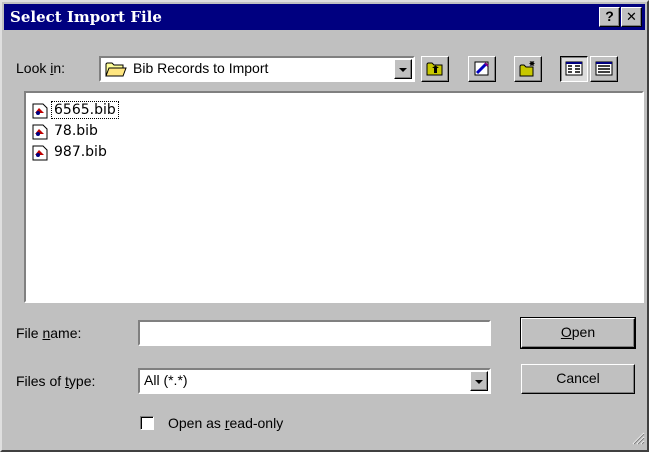 The width and height of the screenshot is (649, 452). Describe the element at coordinates (528, 69) in the screenshot. I see `create-new-folder-button` at that location.